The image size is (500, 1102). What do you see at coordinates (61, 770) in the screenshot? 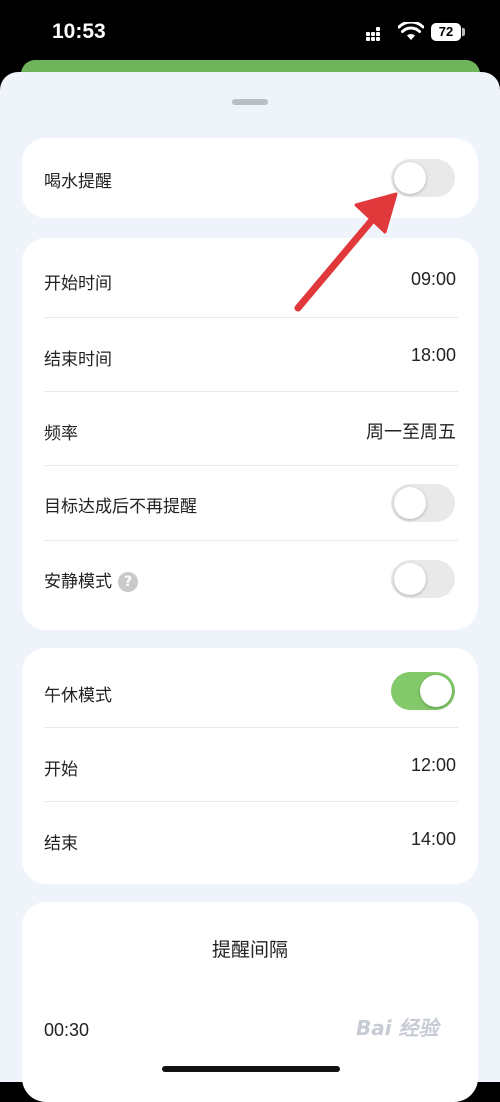
I see `nap-start-label: 开始` at bounding box center [61, 770].